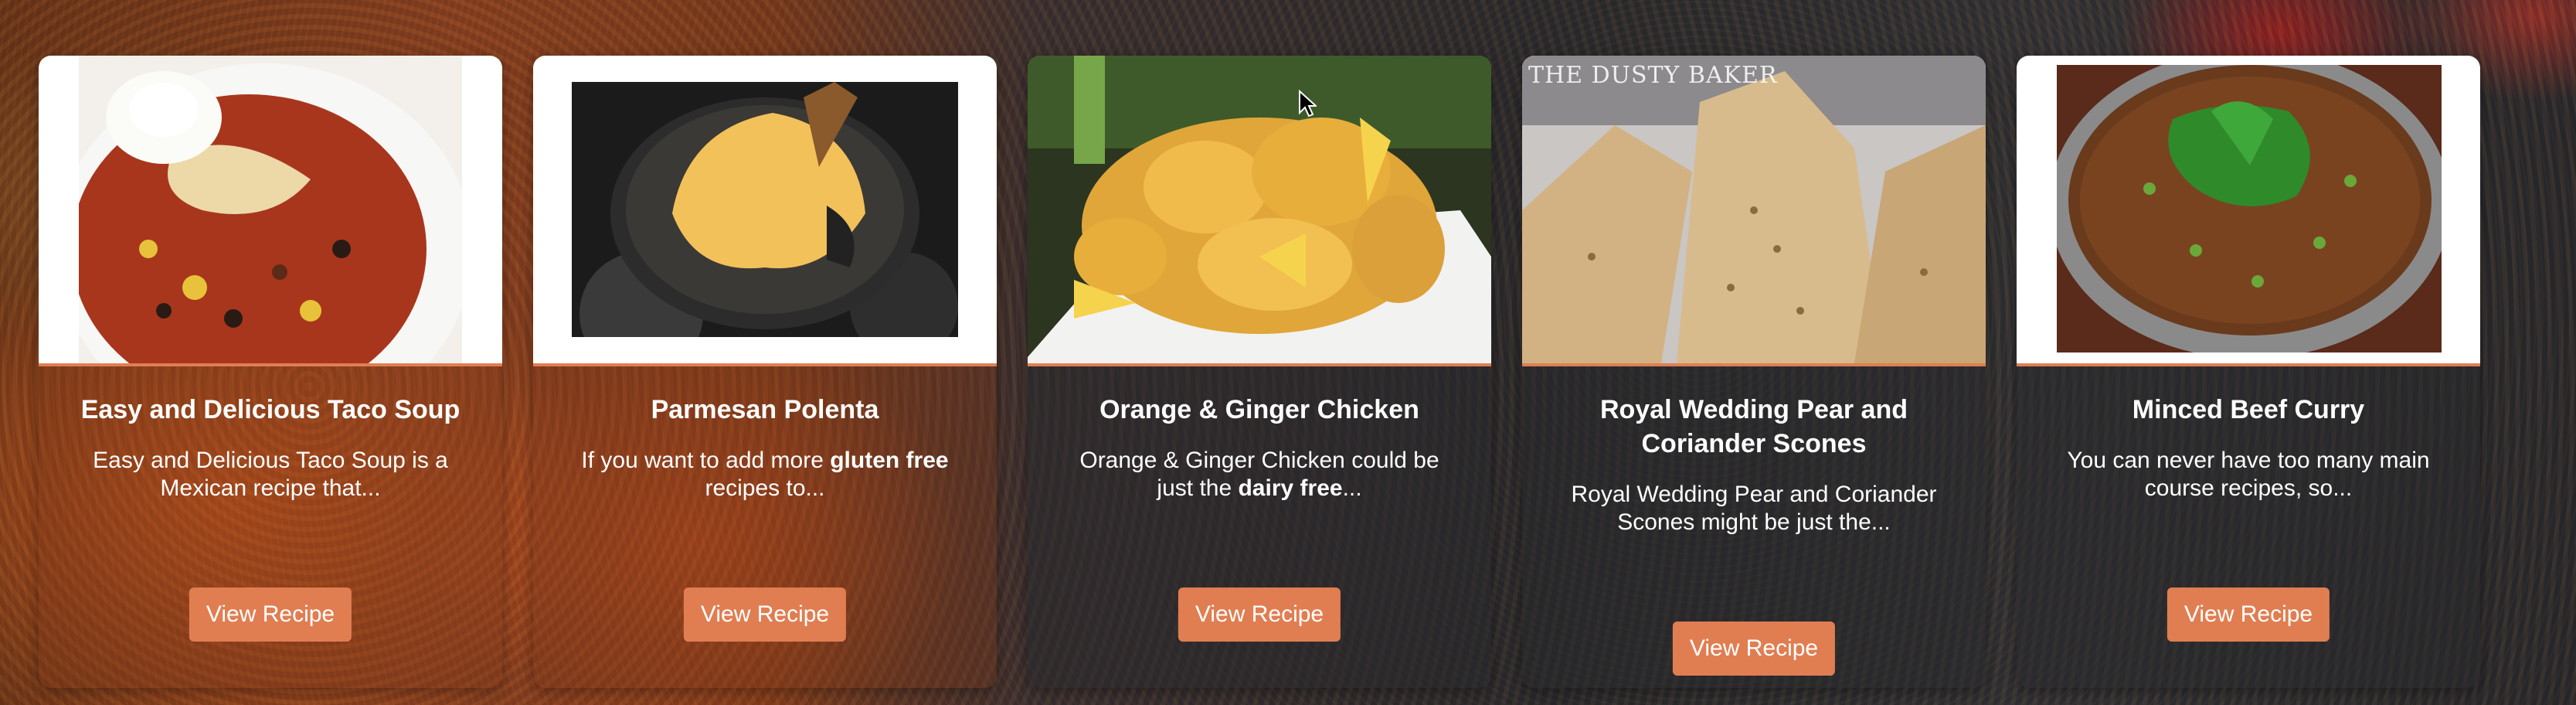  What do you see at coordinates (1653, 75) in the screenshot?
I see `watermark-text: THE DUSTY BAKER` at bounding box center [1653, 75].